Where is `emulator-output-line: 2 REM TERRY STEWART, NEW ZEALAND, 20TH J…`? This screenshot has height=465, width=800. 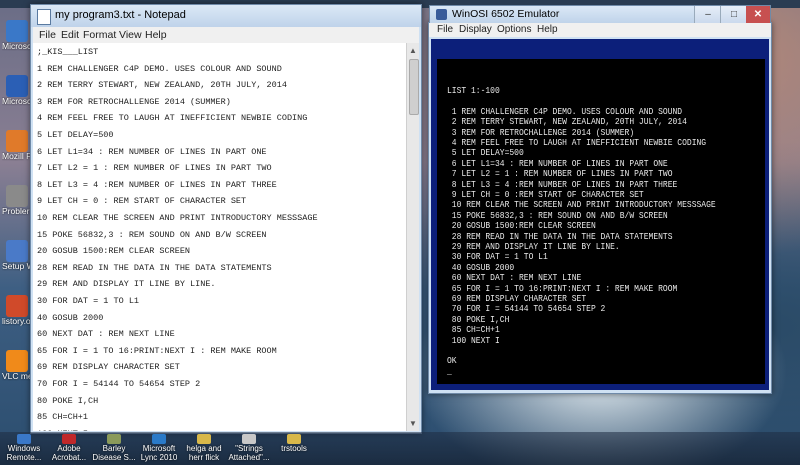 emulator-output-line: 2 REM TERRY STEWART, NEW ZEALAND, 20TH J… is located at coordinates (567, 122).